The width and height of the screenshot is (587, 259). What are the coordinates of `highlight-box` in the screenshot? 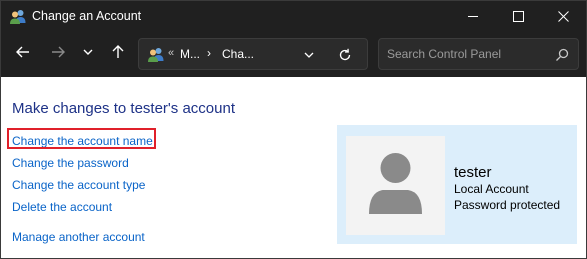 It's located at (81, 138).